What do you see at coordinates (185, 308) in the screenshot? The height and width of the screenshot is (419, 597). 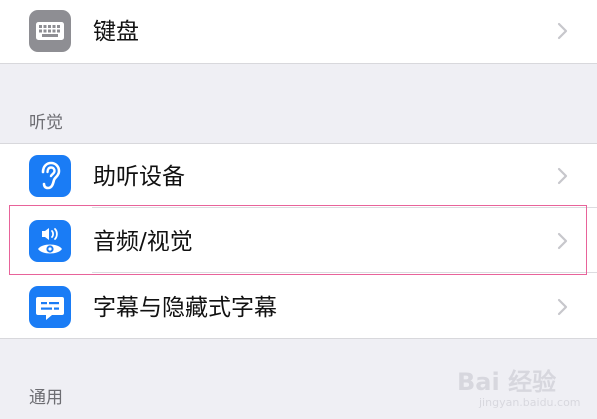 I see `row-label-subtitles-captioning: 字幕与隐藏式字幕` at bounding box center [185, 308].